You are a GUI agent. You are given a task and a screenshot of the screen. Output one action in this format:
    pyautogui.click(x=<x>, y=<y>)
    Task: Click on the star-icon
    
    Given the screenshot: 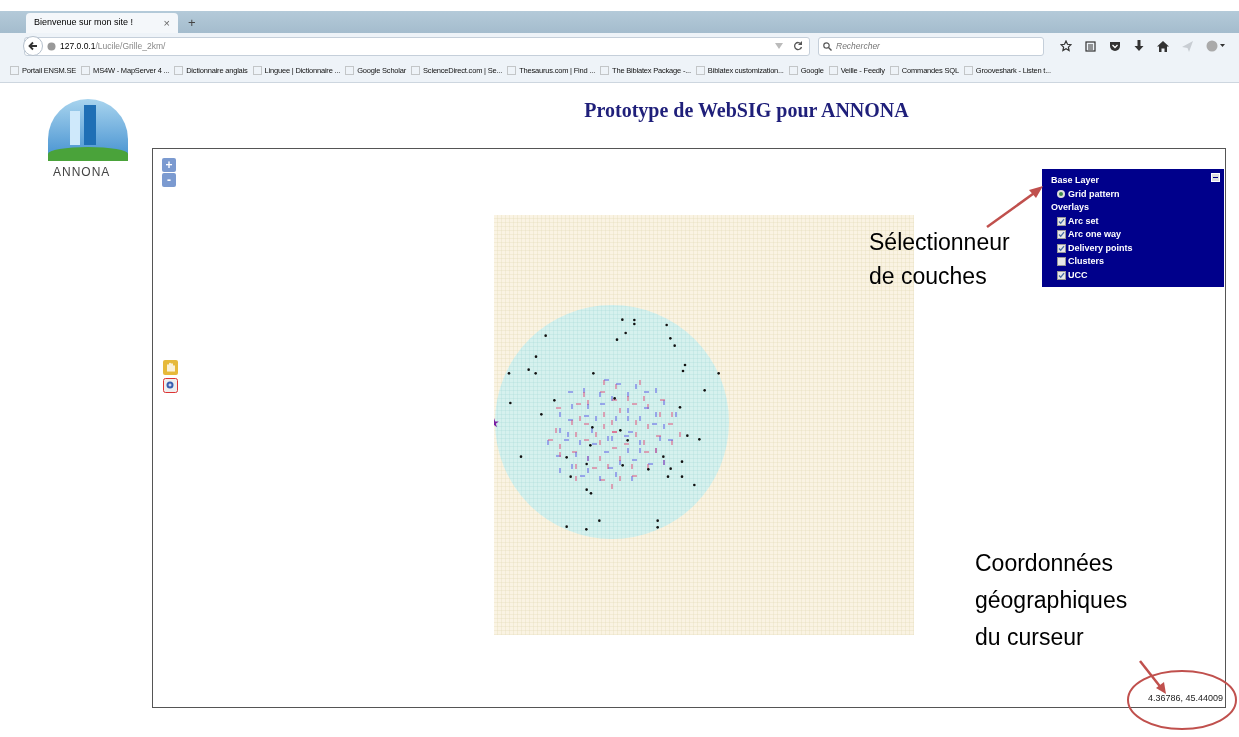 What is the action you would take?
    pyautogui.click(x=1066, y=46)
    